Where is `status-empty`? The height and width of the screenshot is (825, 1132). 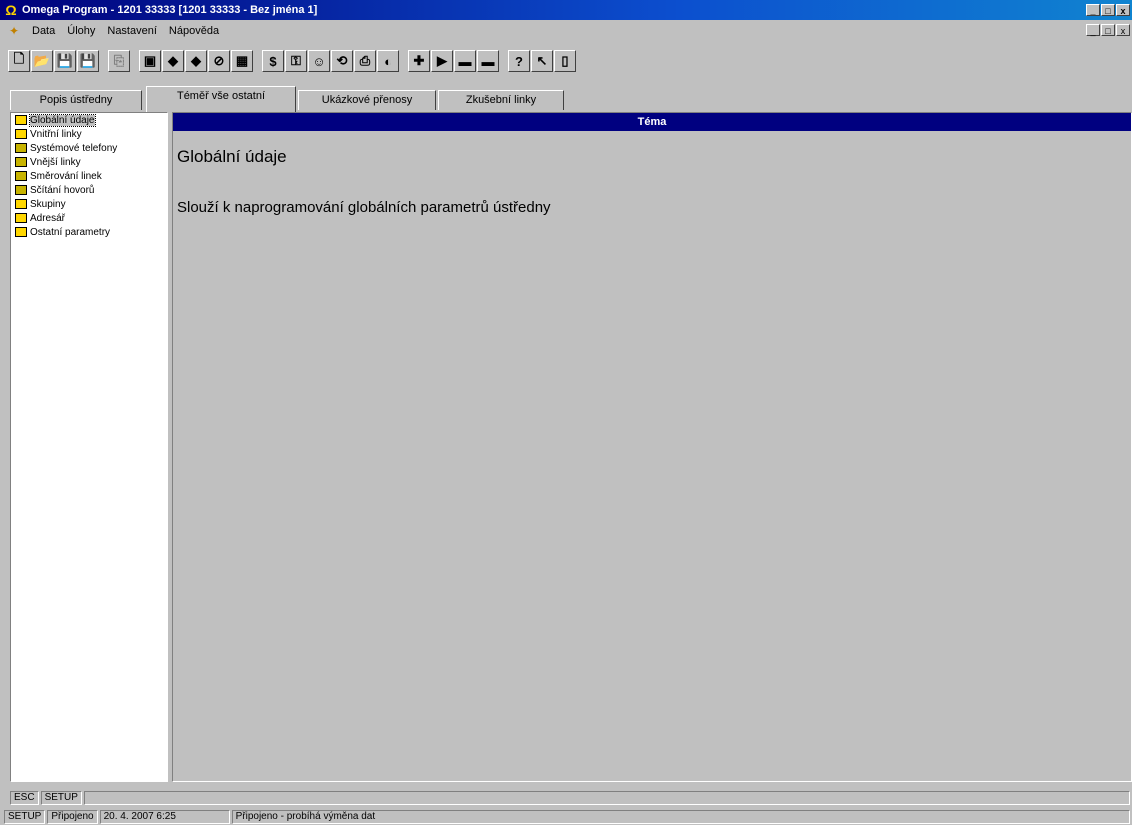 status-empty is located at coordinates (606, 798).